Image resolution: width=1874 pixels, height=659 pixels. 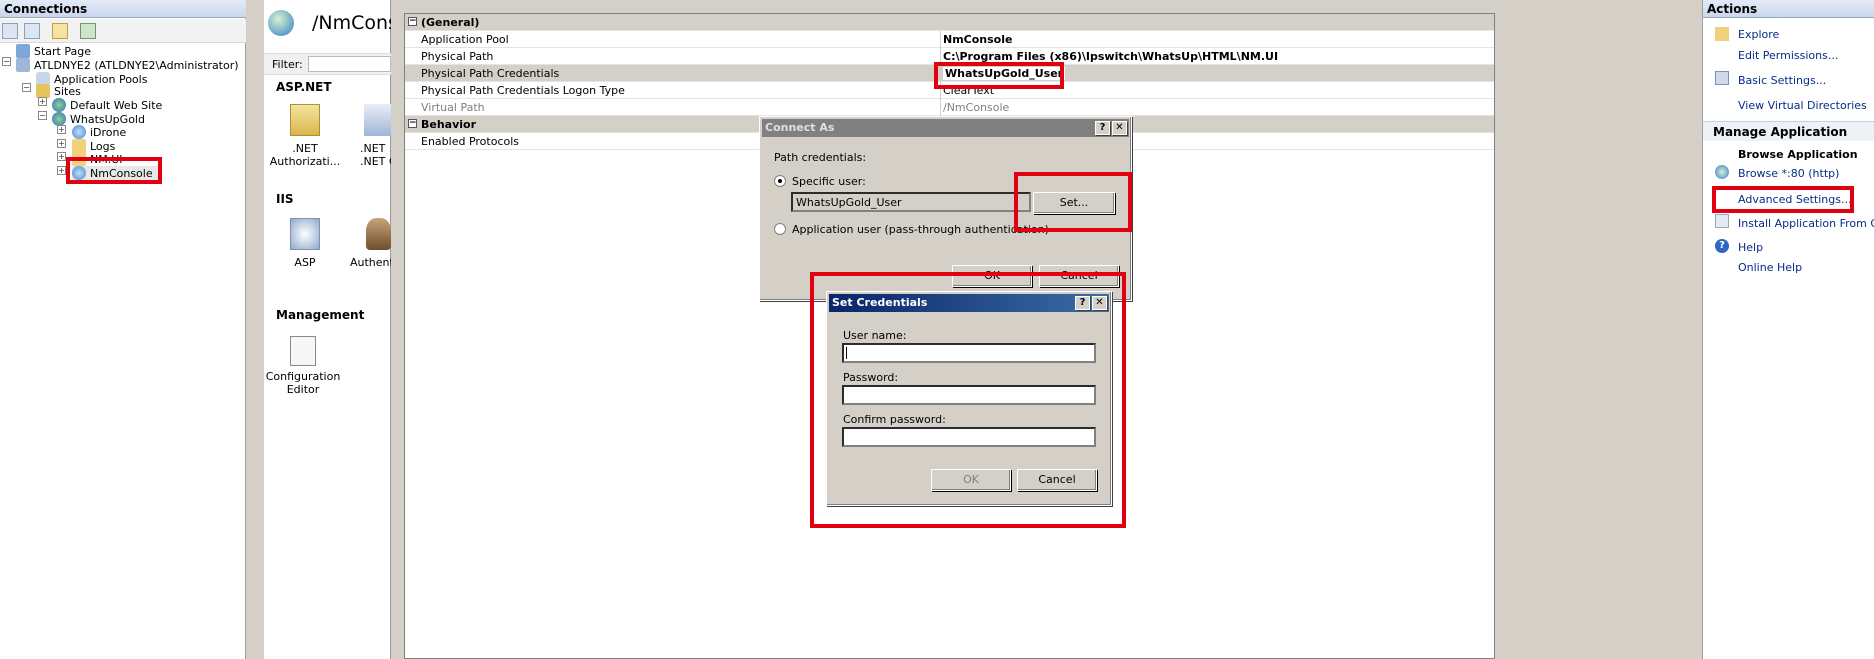 I want to click on highlight-box-nmconsole, so click(x=114, y=170).